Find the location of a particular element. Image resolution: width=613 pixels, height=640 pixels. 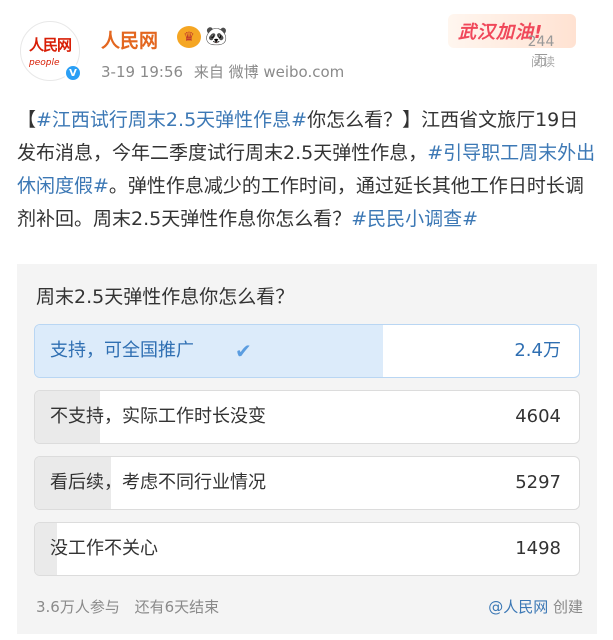

poll-option-label: 支持，可全国推广 is located at coordinates (122, 350).